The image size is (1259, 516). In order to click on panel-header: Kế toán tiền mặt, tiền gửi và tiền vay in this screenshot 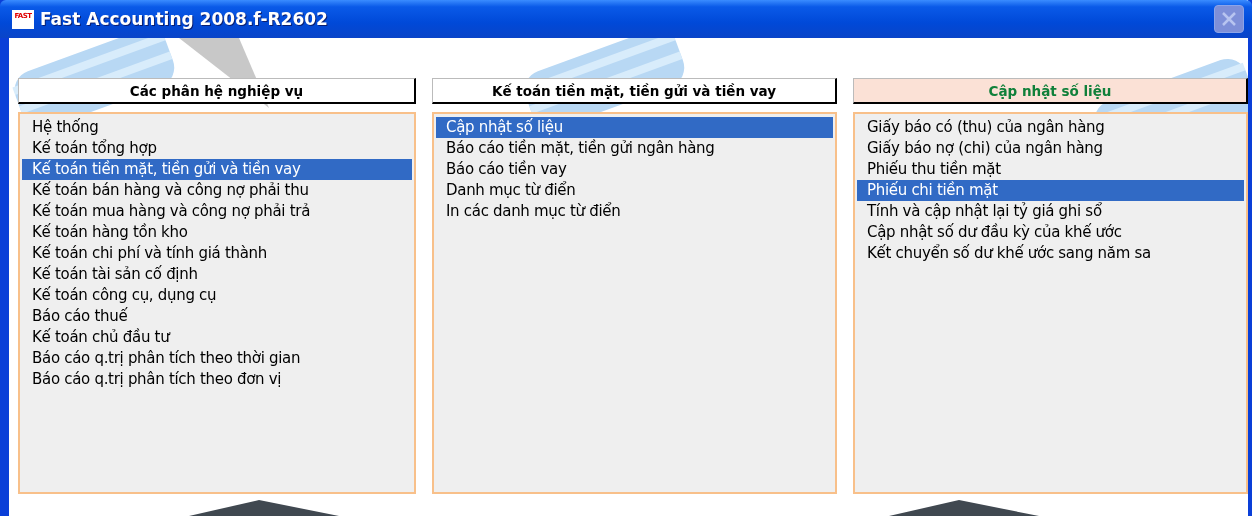, I will do `click(634, 91)`.